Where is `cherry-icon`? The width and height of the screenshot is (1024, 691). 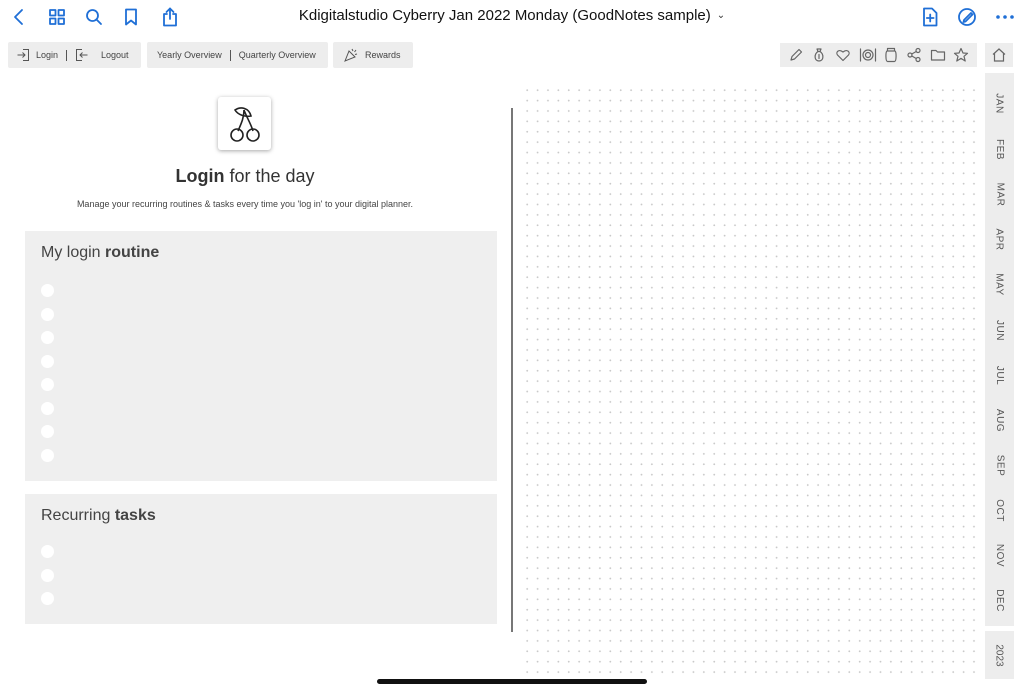 cherry-icon is located at coordinates (244, 124).